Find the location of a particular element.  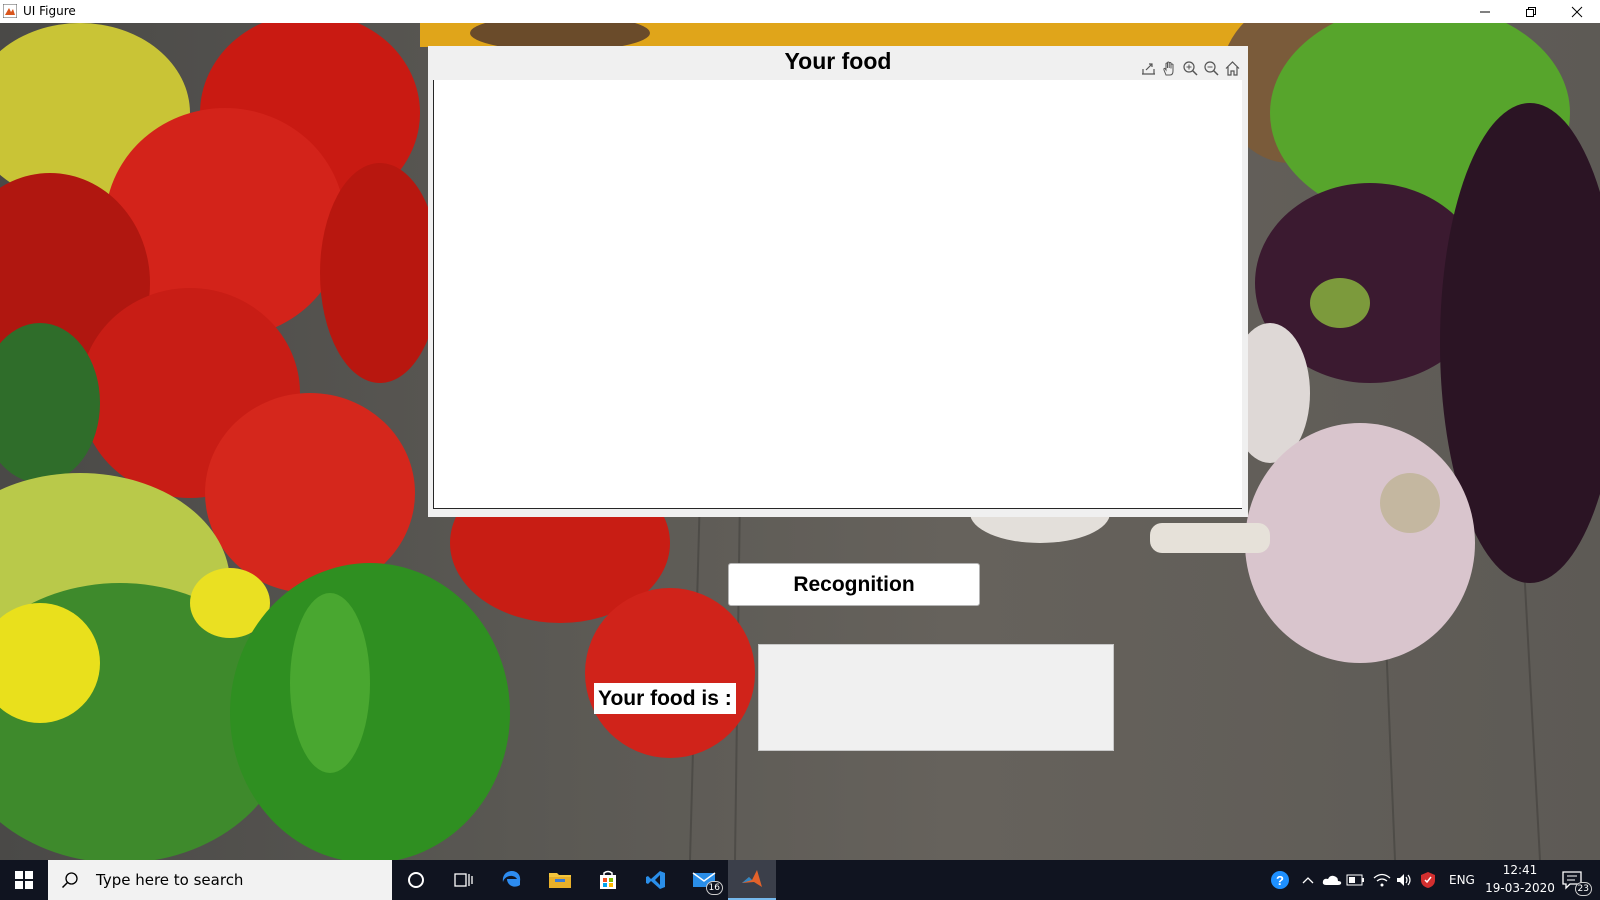

search-placeholder: Type here to search is located at coordinates (170, 880).